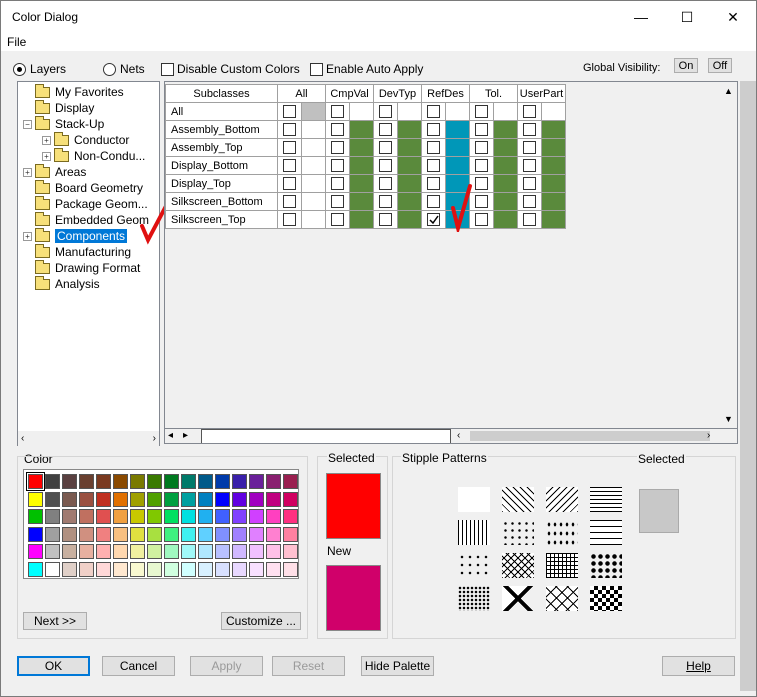  I want to click on tree-item: + Conductor, so click(85, 139).